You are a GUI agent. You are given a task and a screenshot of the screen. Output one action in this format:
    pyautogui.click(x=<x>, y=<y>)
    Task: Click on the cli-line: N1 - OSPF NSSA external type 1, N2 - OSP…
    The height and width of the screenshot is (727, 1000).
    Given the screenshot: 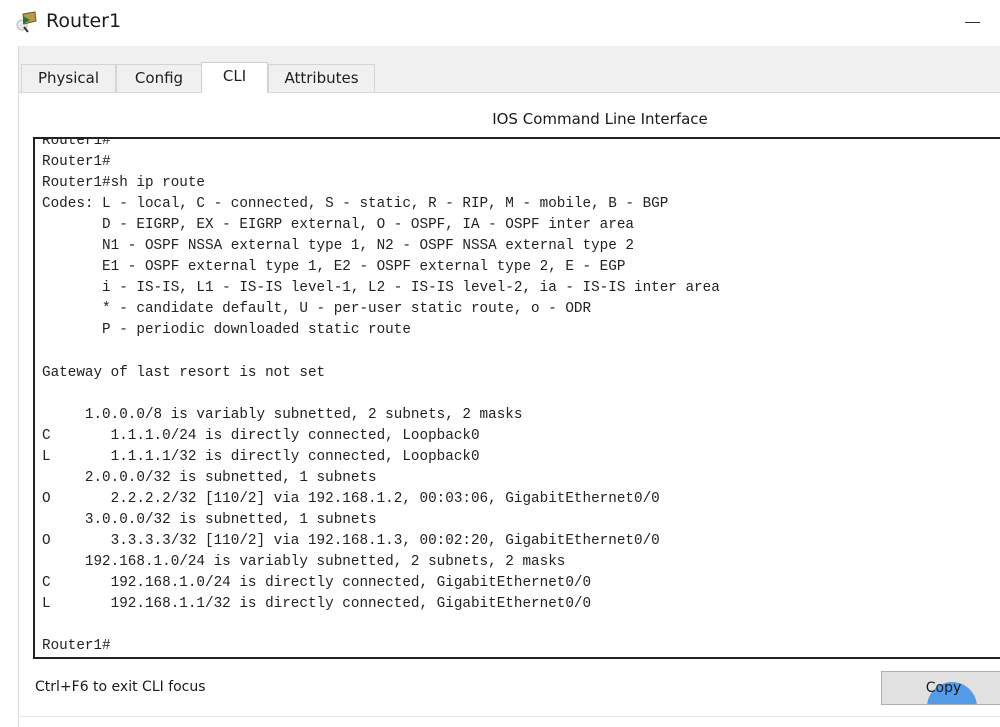 What is the action you would take?
    pyautogui.click(x=338, y=246)
    